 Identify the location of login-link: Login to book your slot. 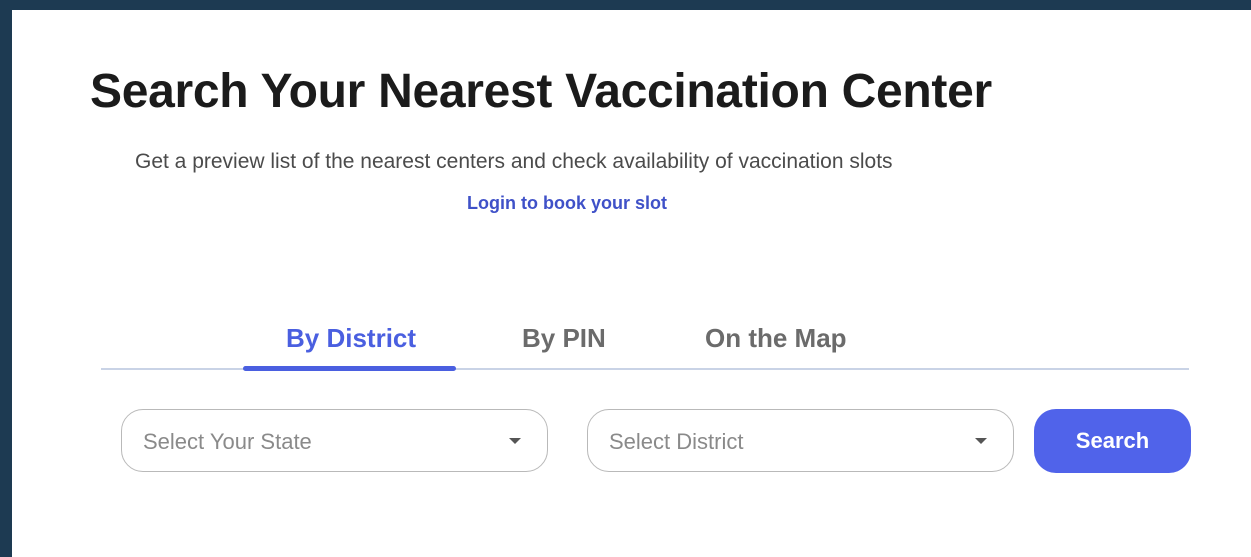
(567, 203).